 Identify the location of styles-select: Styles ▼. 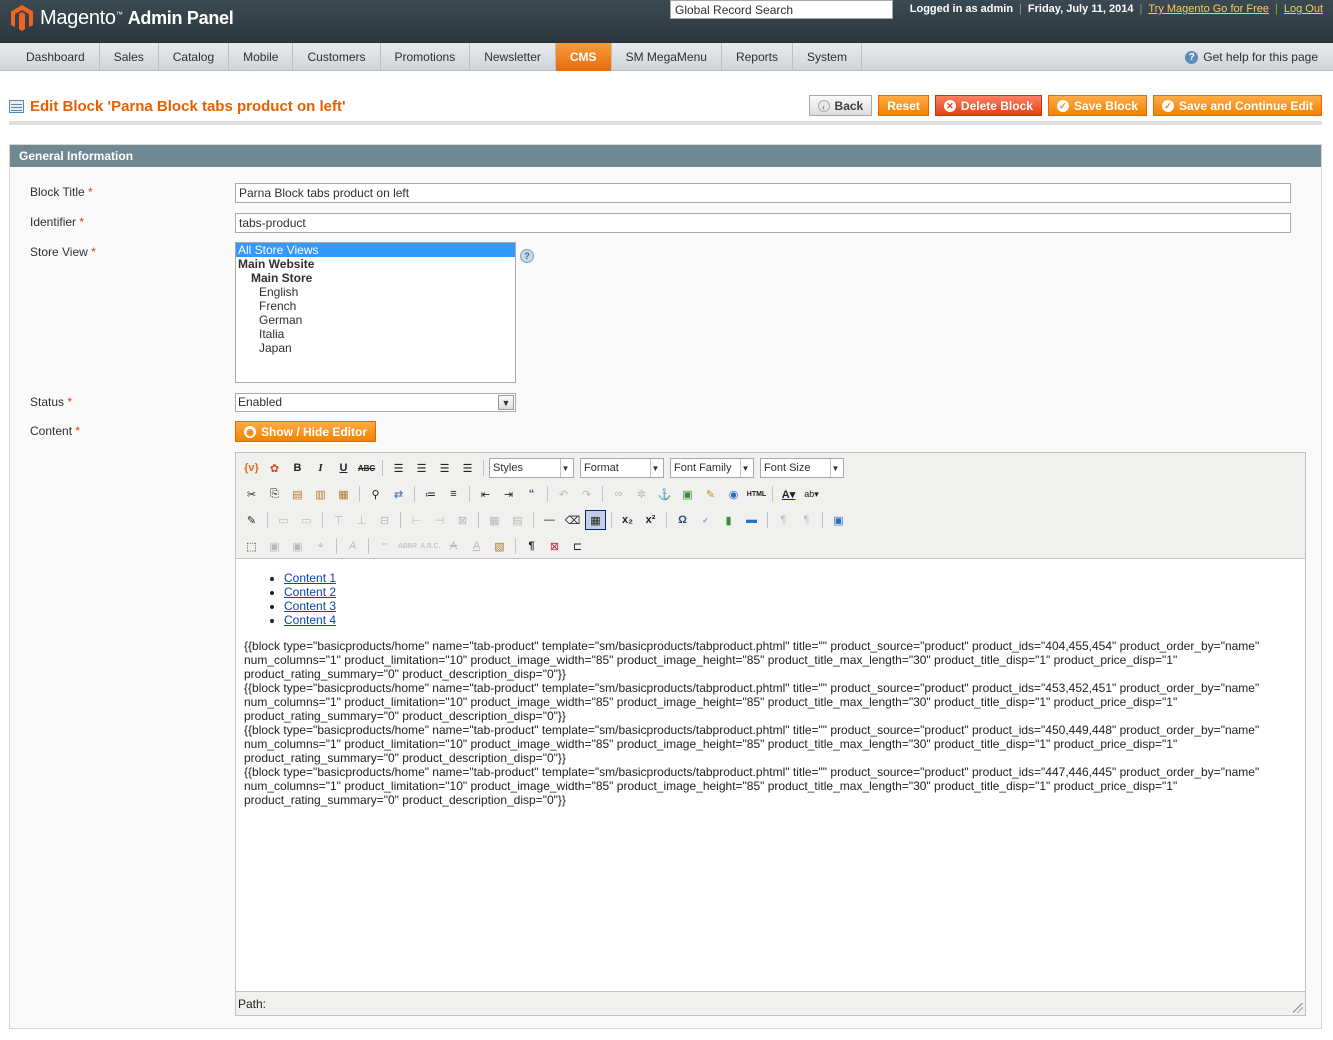
(531, 468).